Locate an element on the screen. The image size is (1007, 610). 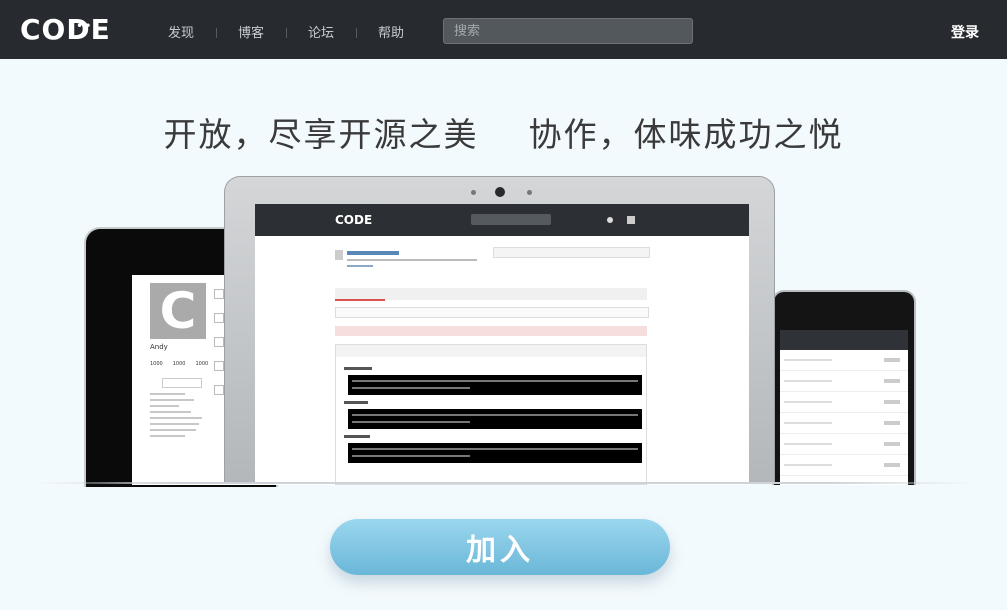
join-button: 加入 is located at coordinates (500, 547).